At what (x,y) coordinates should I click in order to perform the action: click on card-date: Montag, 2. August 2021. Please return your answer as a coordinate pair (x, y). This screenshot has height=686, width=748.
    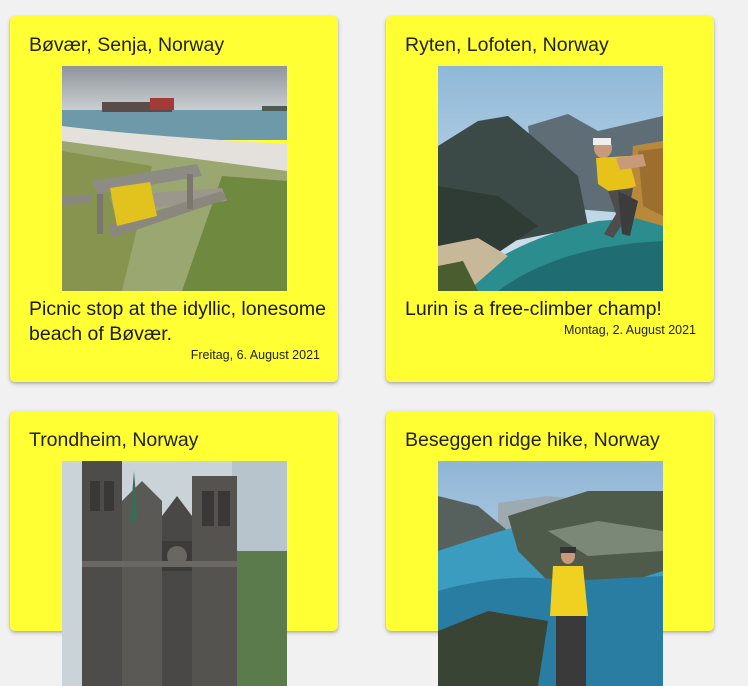
    Looking at the image, I should click on (629, 330).